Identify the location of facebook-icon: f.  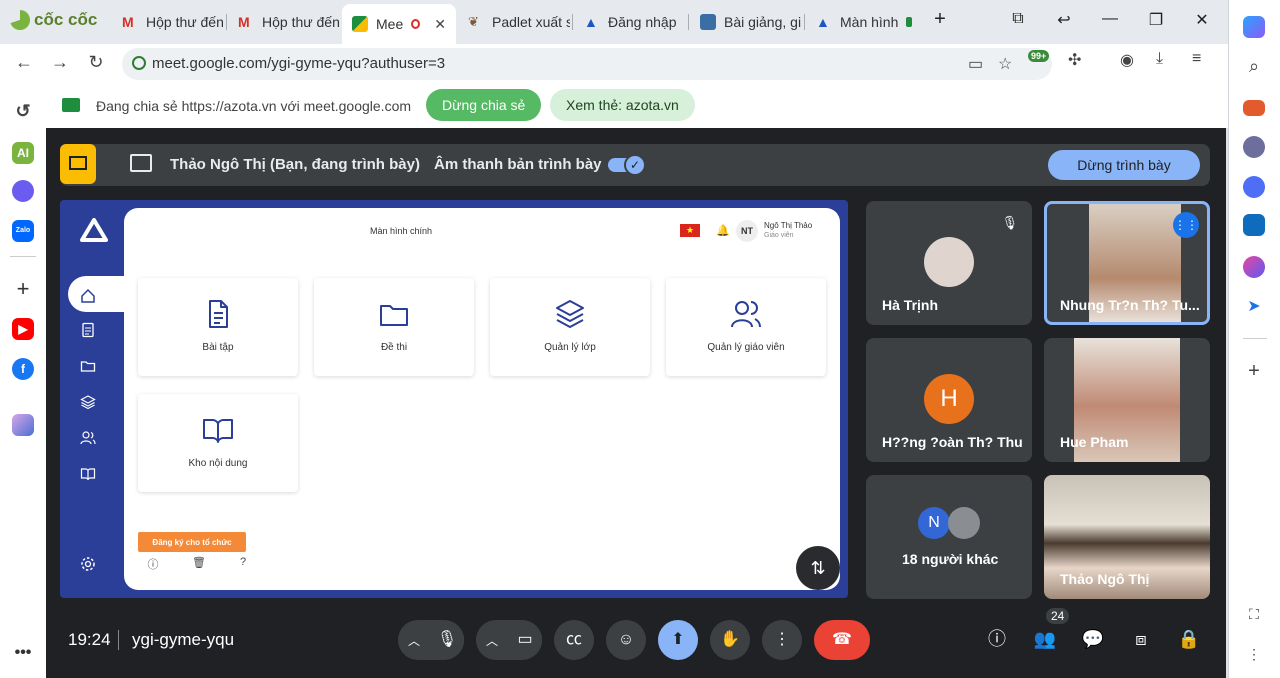
(23, 369).